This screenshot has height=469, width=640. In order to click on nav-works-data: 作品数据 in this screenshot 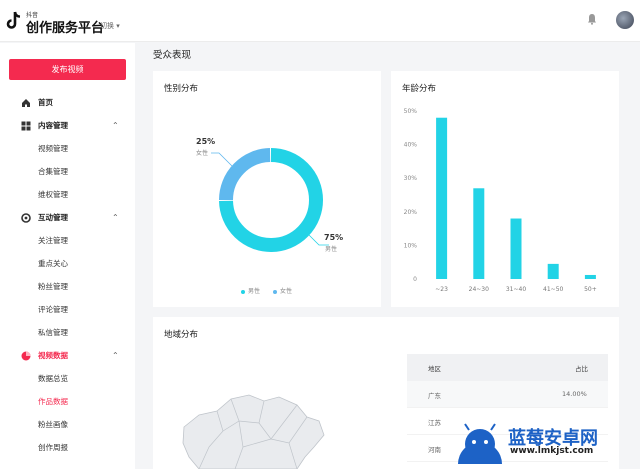, I will do `click(67, 402)`.